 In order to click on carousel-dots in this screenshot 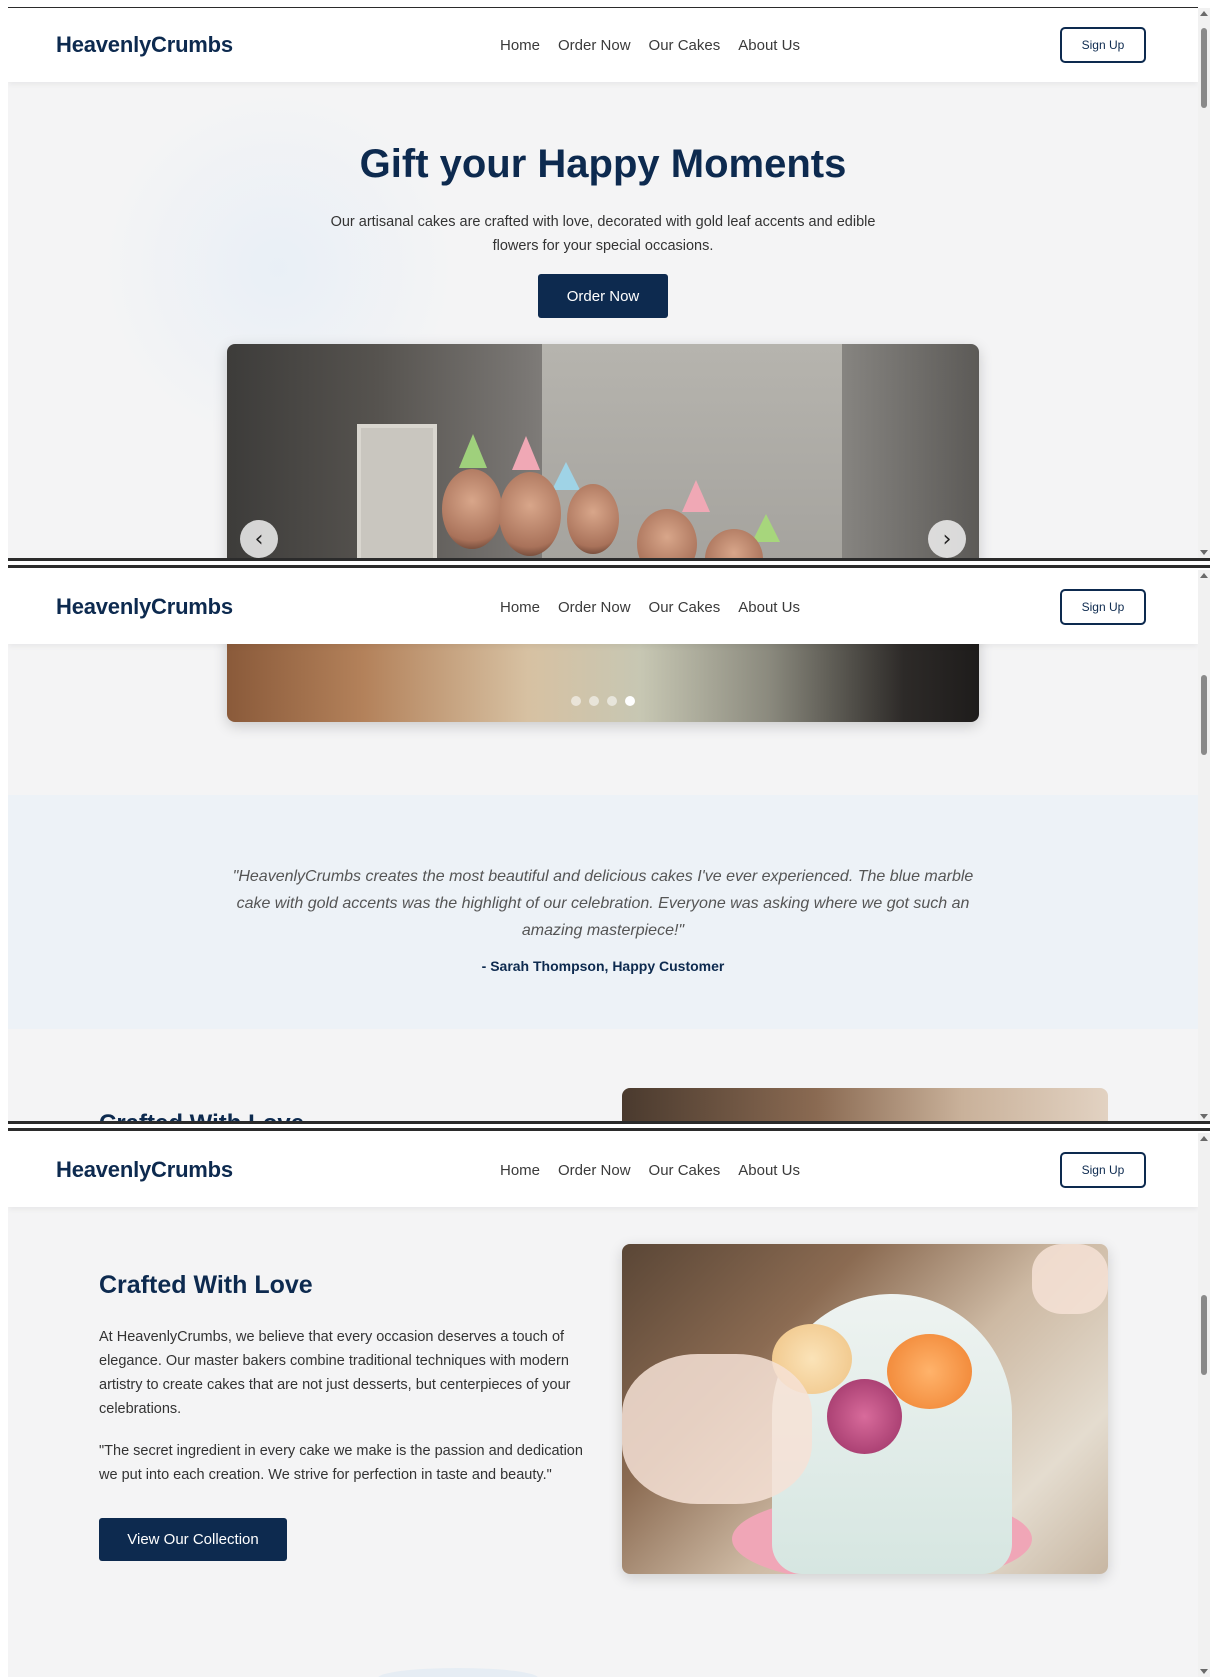, I will do `click(603, 701)`.